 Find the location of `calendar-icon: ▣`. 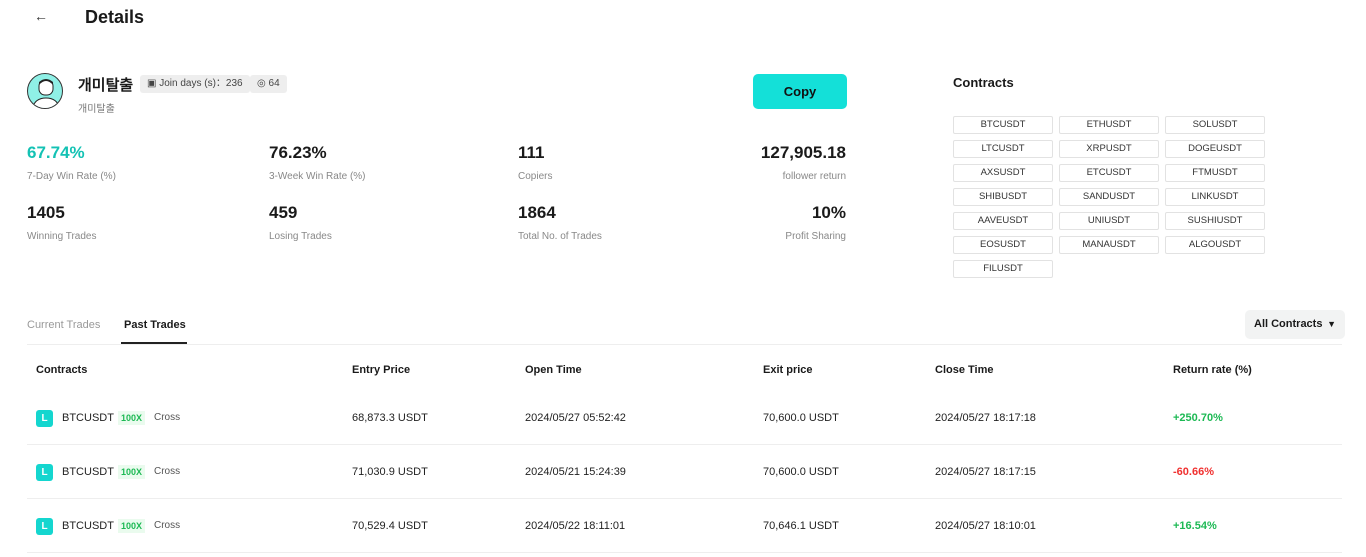

calendar-icon: ▣ is located at coordinates (153, 83).